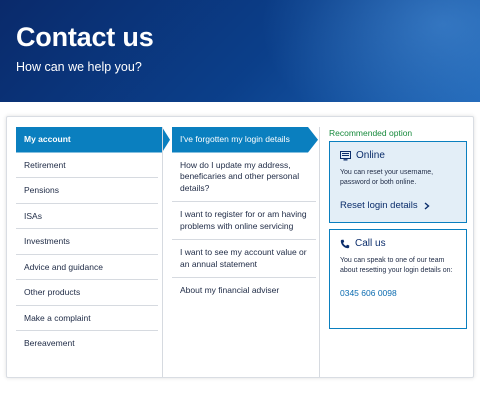 The height and width of the screenshot is (400, 480). What do you see at coordinates (87, 216) in the screenshot?
I see `category-isas: ISAs` at bounding box center [87, 216].